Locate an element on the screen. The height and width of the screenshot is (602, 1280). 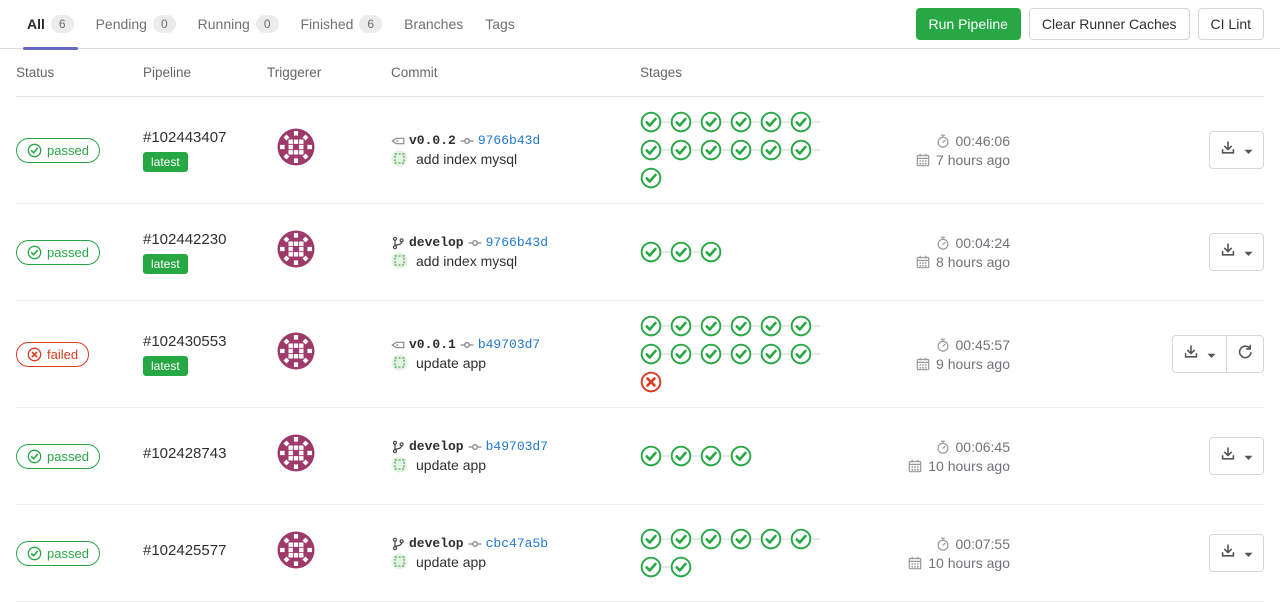
tab-pending: Pending 0 is located at coordinates (136, 24).